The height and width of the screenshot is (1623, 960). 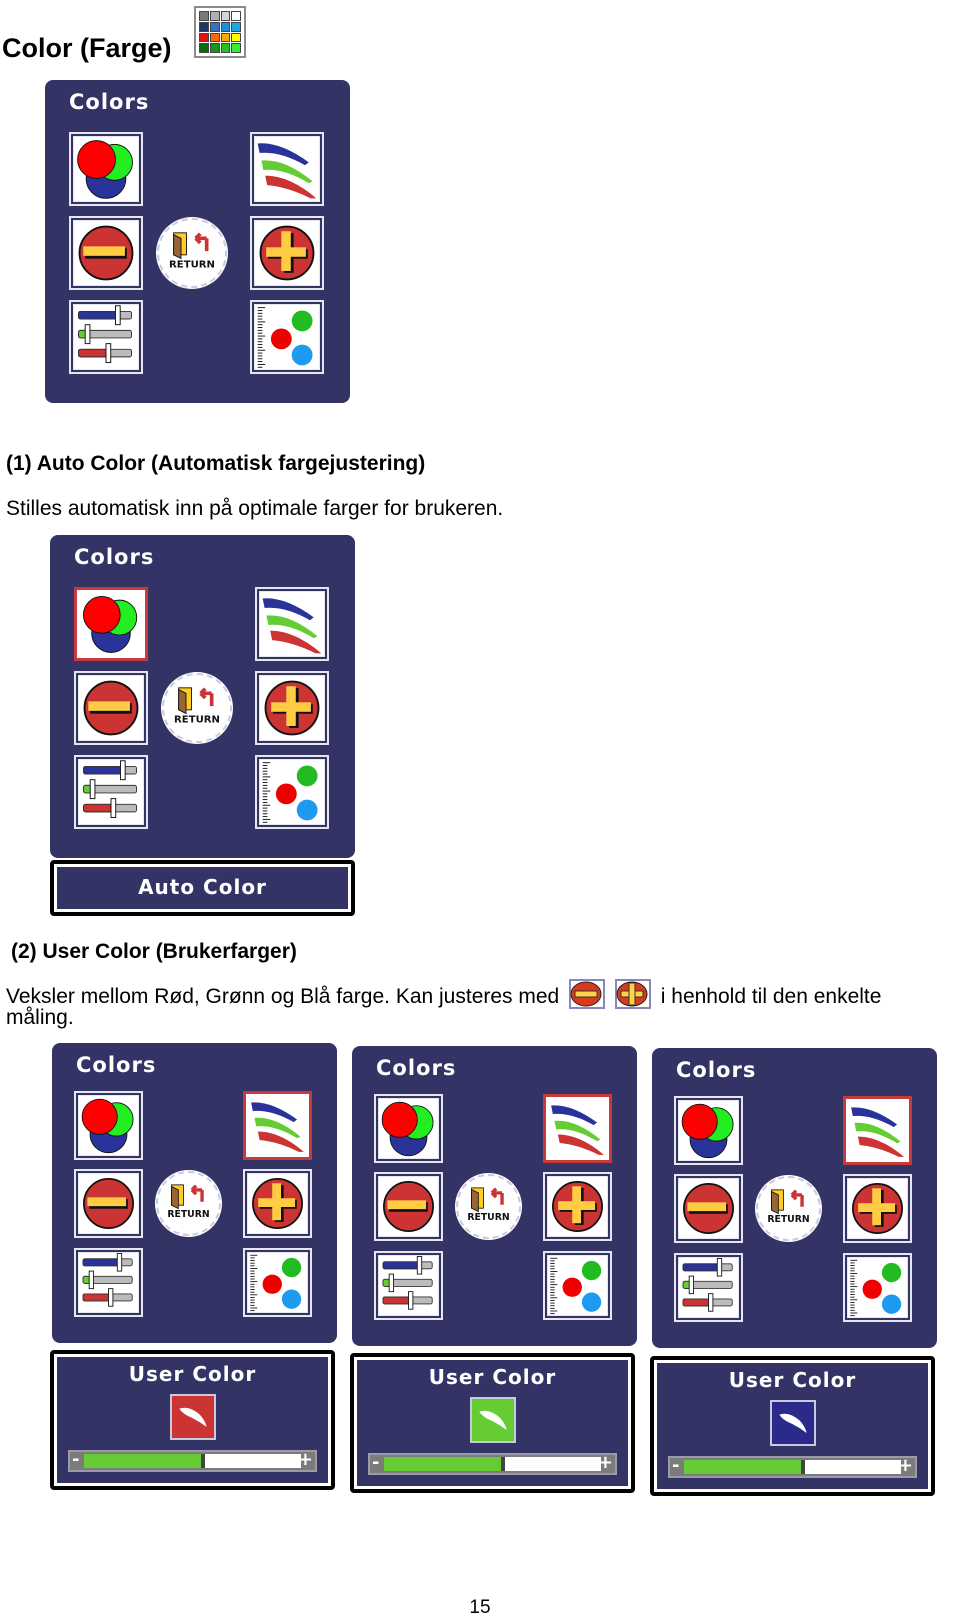 What do you see at coordinates (632, 994) in the screenshot?
I see `plus-icon` at bounding box center [632, 994].